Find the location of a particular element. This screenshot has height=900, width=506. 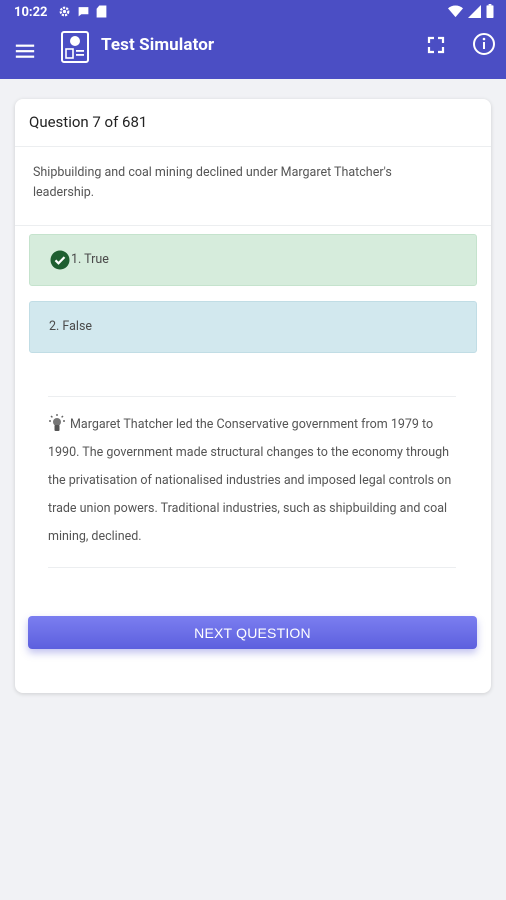

wifi-icon is located at coordinates (455, 11).